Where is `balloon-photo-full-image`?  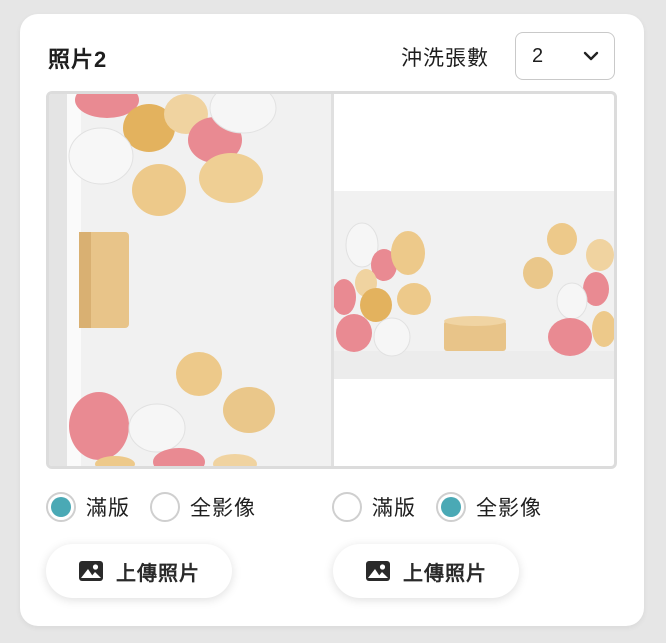 balloon-photo-full-image is located at coordinates (474, 285).